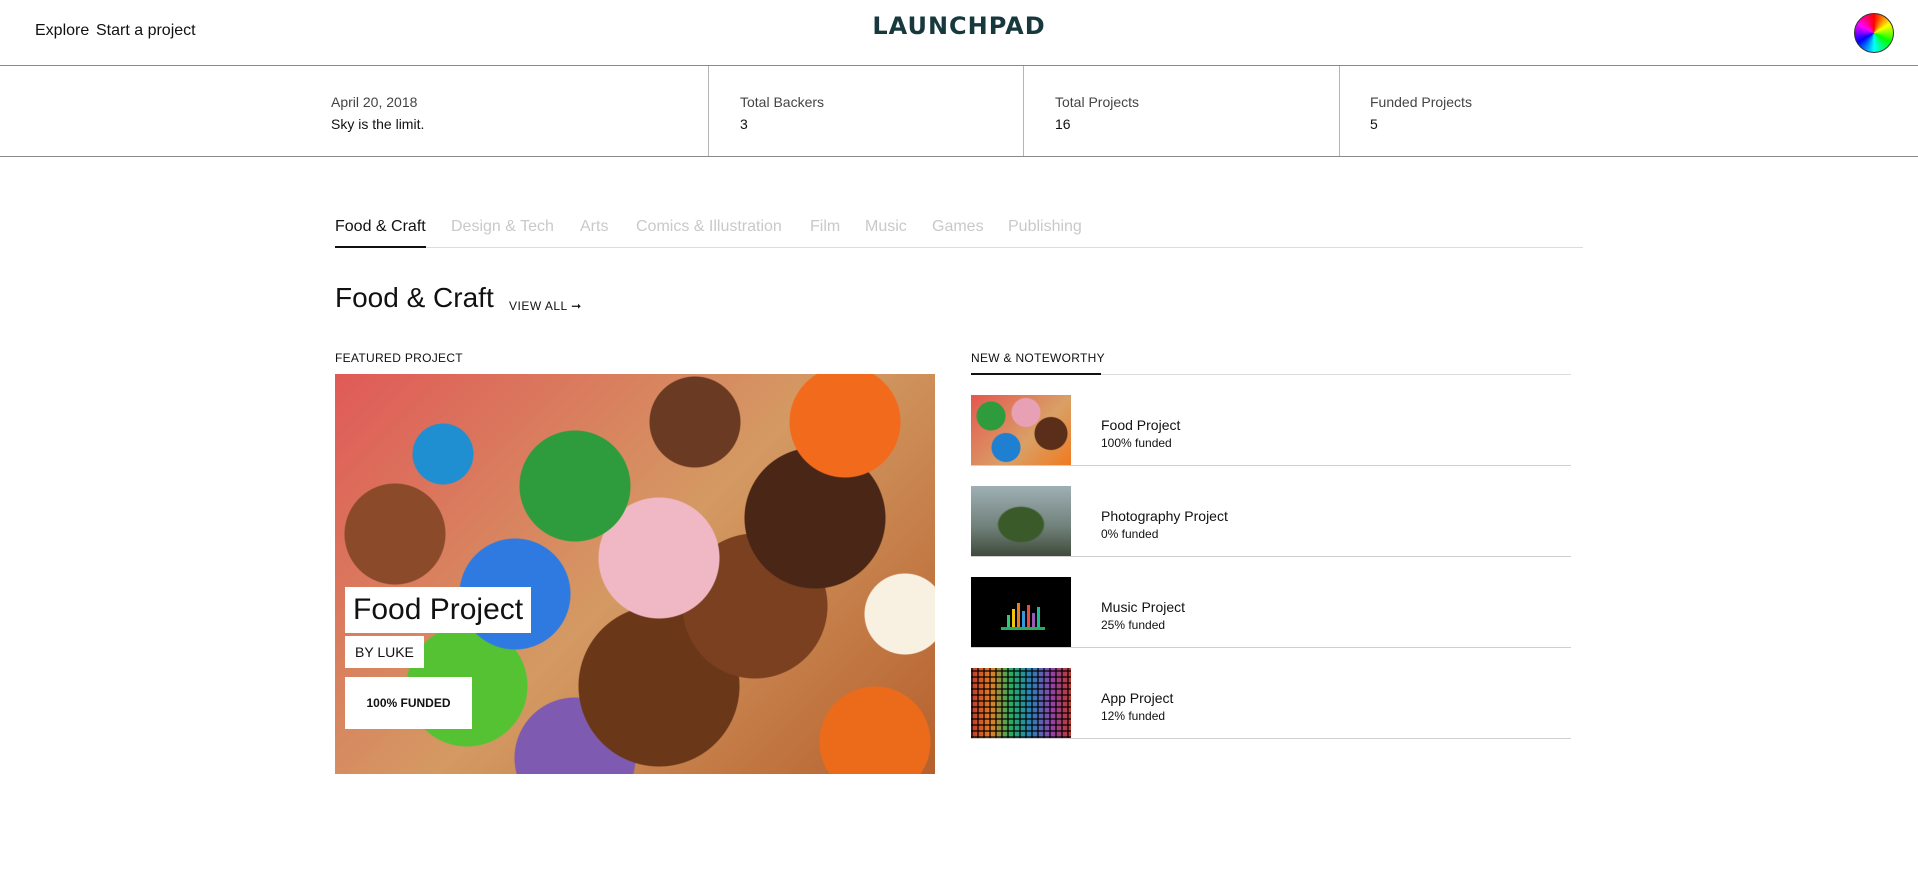 This screenshot has height=878, width=1918. I want to click on app-thumbnail, so click(1021, 703).